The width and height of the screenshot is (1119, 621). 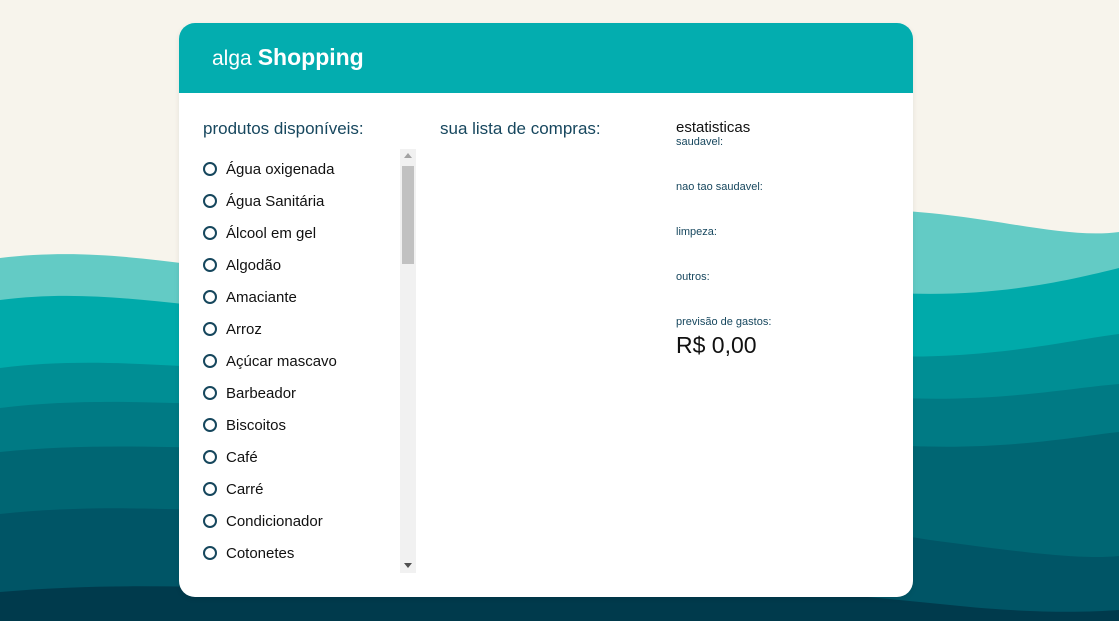 What do you see at coordinates (713, 127) in the screenshot?
I see `stats-heading: estatisticas` at bounding box center [713, 127].